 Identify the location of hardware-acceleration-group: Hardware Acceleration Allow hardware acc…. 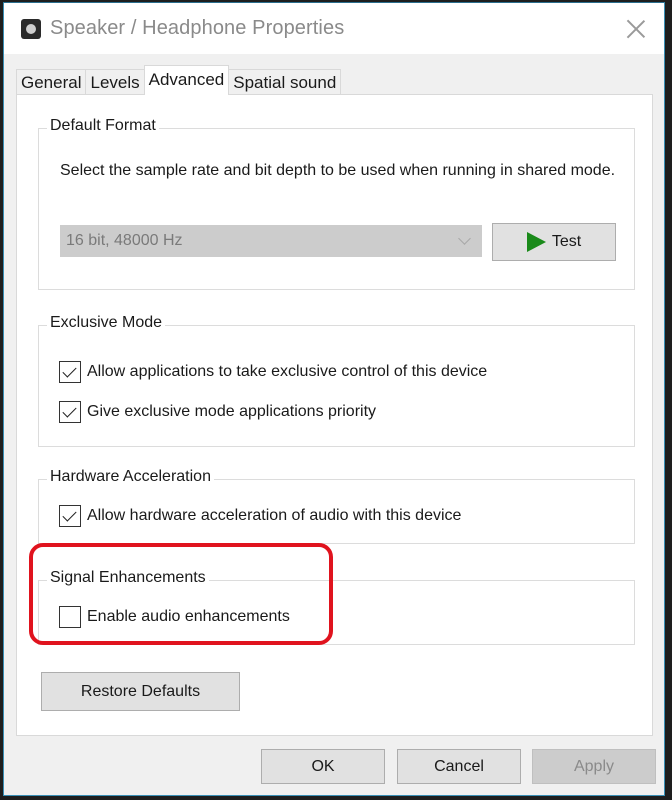
(336, 506).